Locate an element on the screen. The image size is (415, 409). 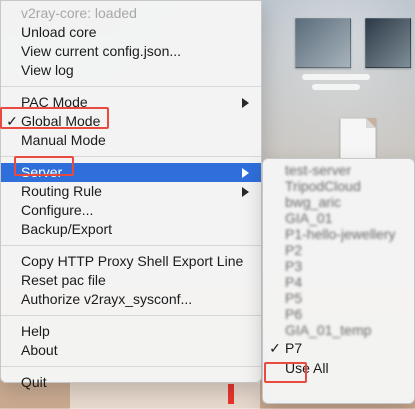
routing-rule-item: Routing Rule is located at coordinates (131, 191).